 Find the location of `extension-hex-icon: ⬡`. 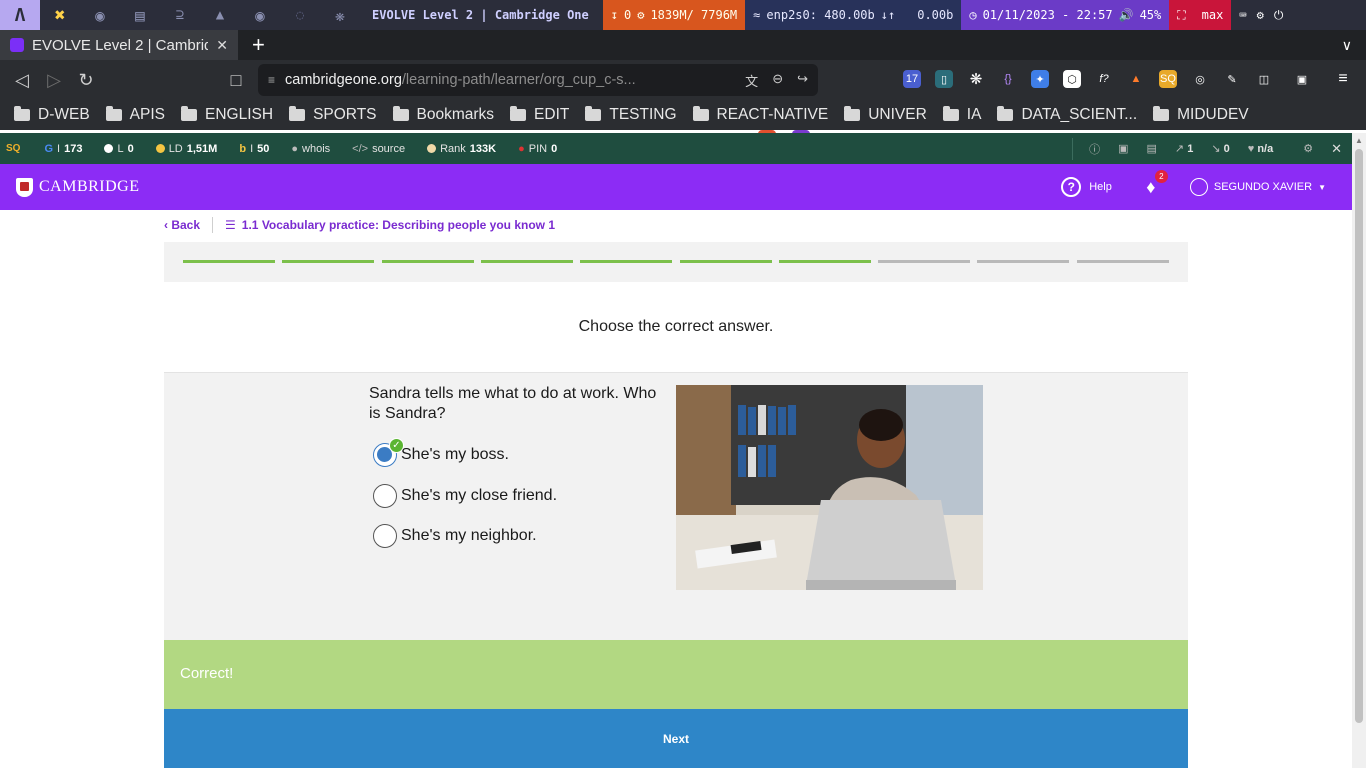

extension-hex-icon: ⬡ is located at coordinates (1072, 79).